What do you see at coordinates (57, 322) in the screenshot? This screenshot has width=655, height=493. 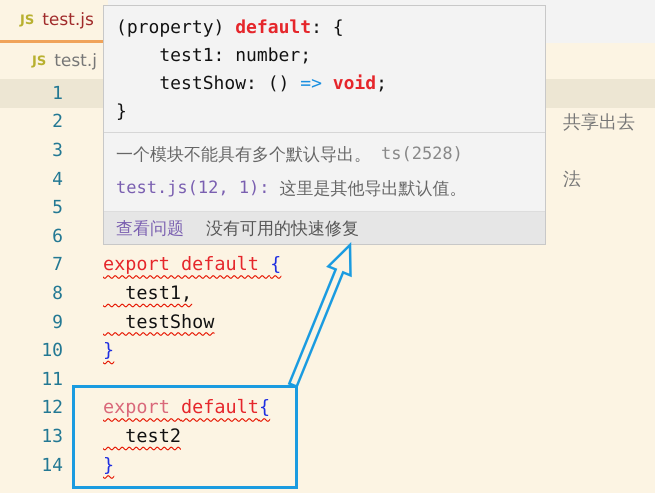 I see `line-number: 9` at bounding box center [57, 322].